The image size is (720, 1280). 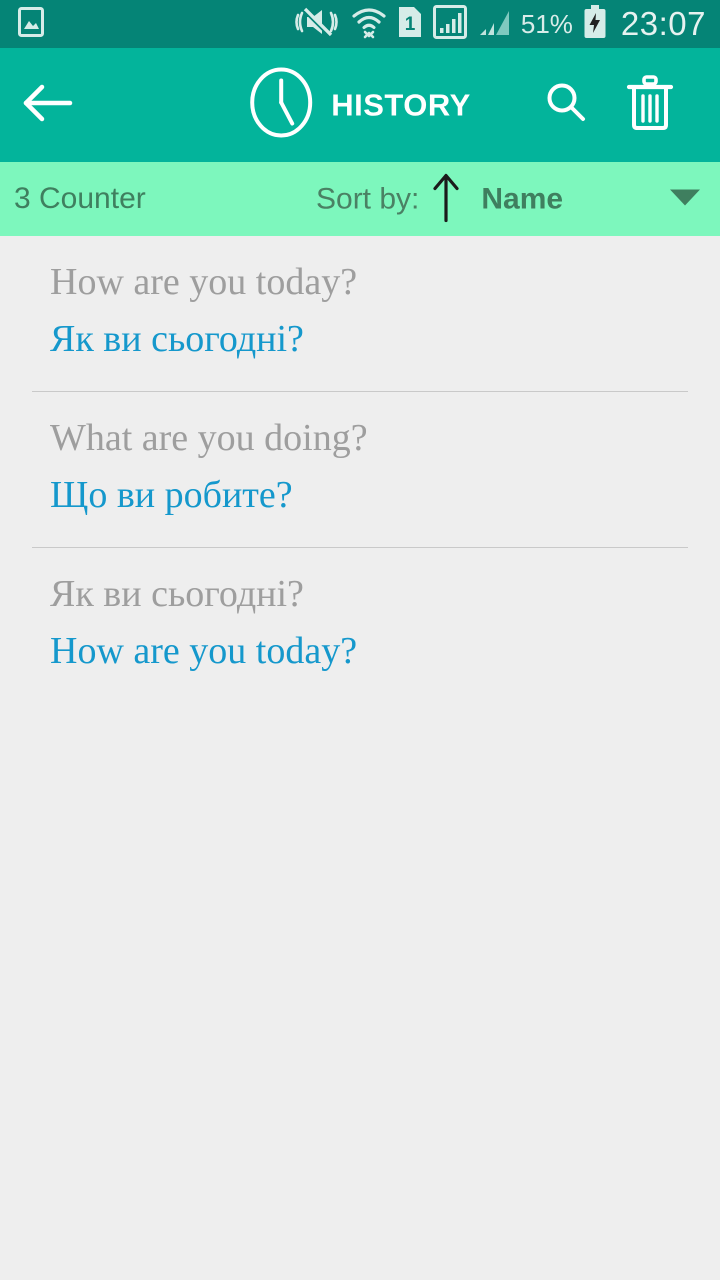 I want to click on status-bar: 1 51% 23:07, so click(x=360, y=24).